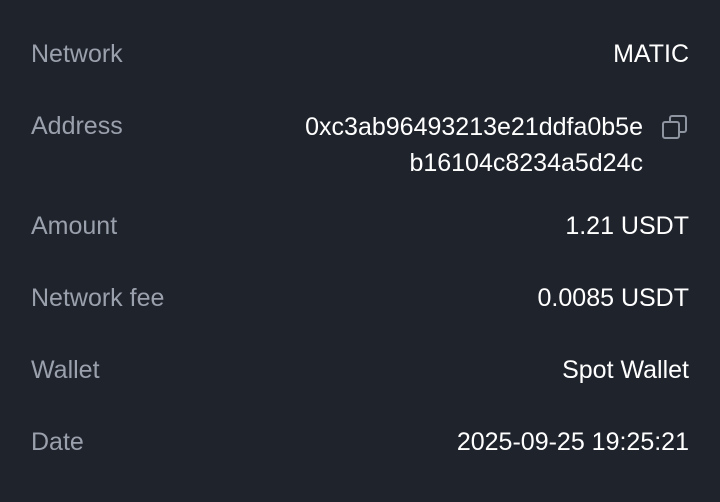 The width and height of the screenshot is (720, 502). I want to click on wallet-value: Spot Wallet, so click(625, 370).